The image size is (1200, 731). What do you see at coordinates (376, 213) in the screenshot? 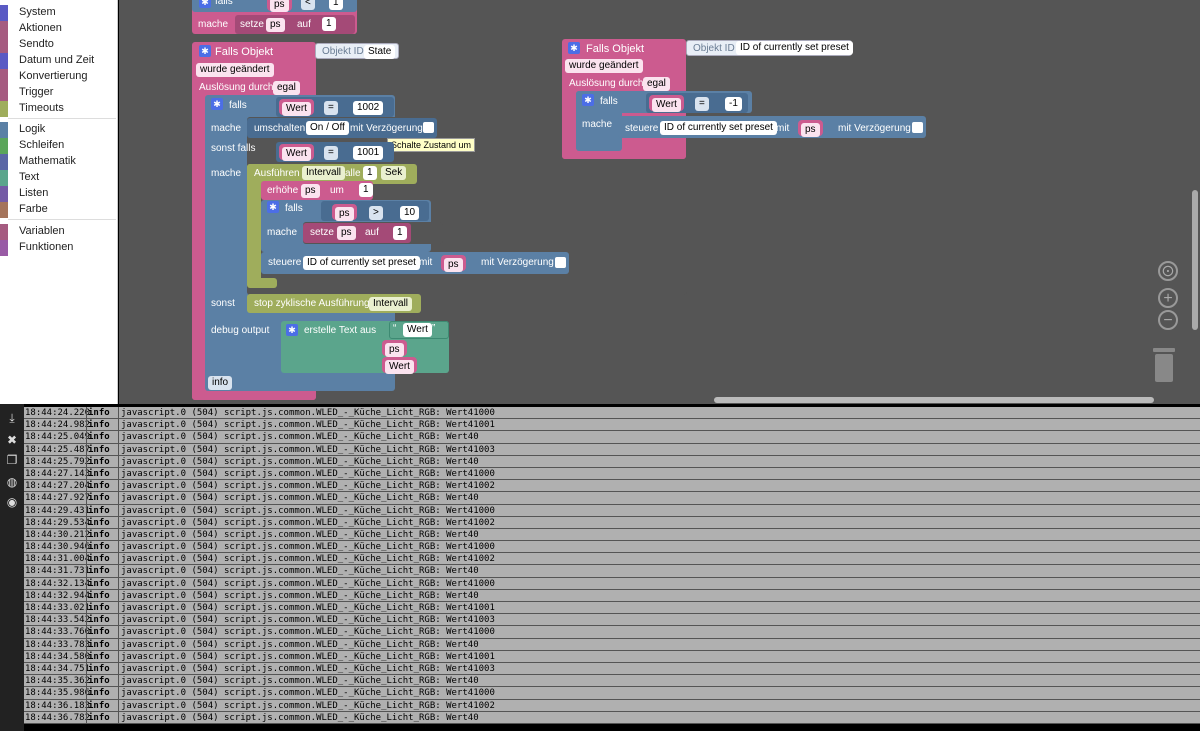
I see `compare-op: >` at bounding box center [376, 213].